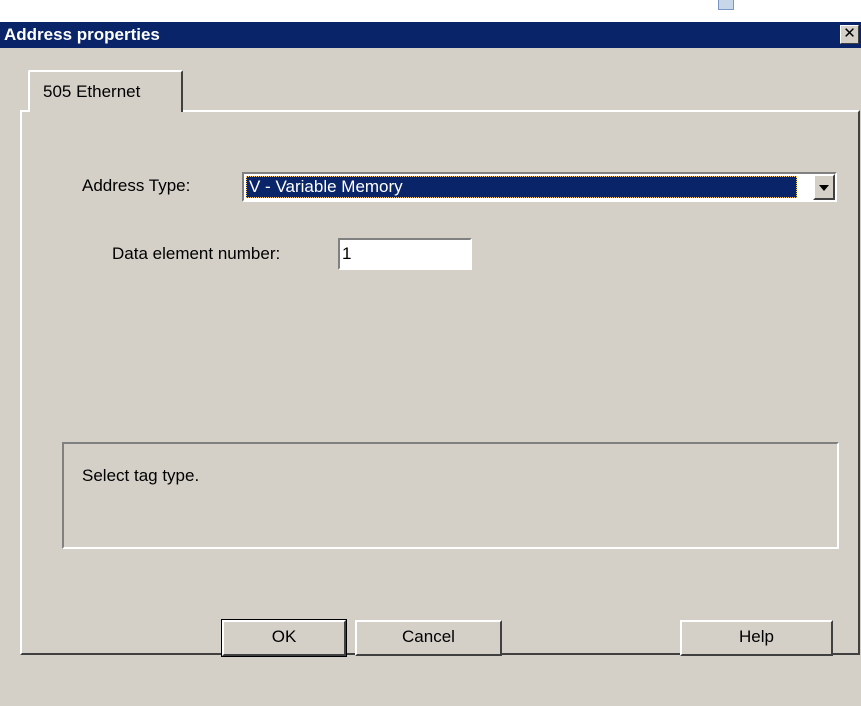 Image resolution: width=861 pixels, height=706 pixels. Describe the element at coordinates (430, 35) in the screenshot. I see `title-bar: Address properties ✕` at that location.